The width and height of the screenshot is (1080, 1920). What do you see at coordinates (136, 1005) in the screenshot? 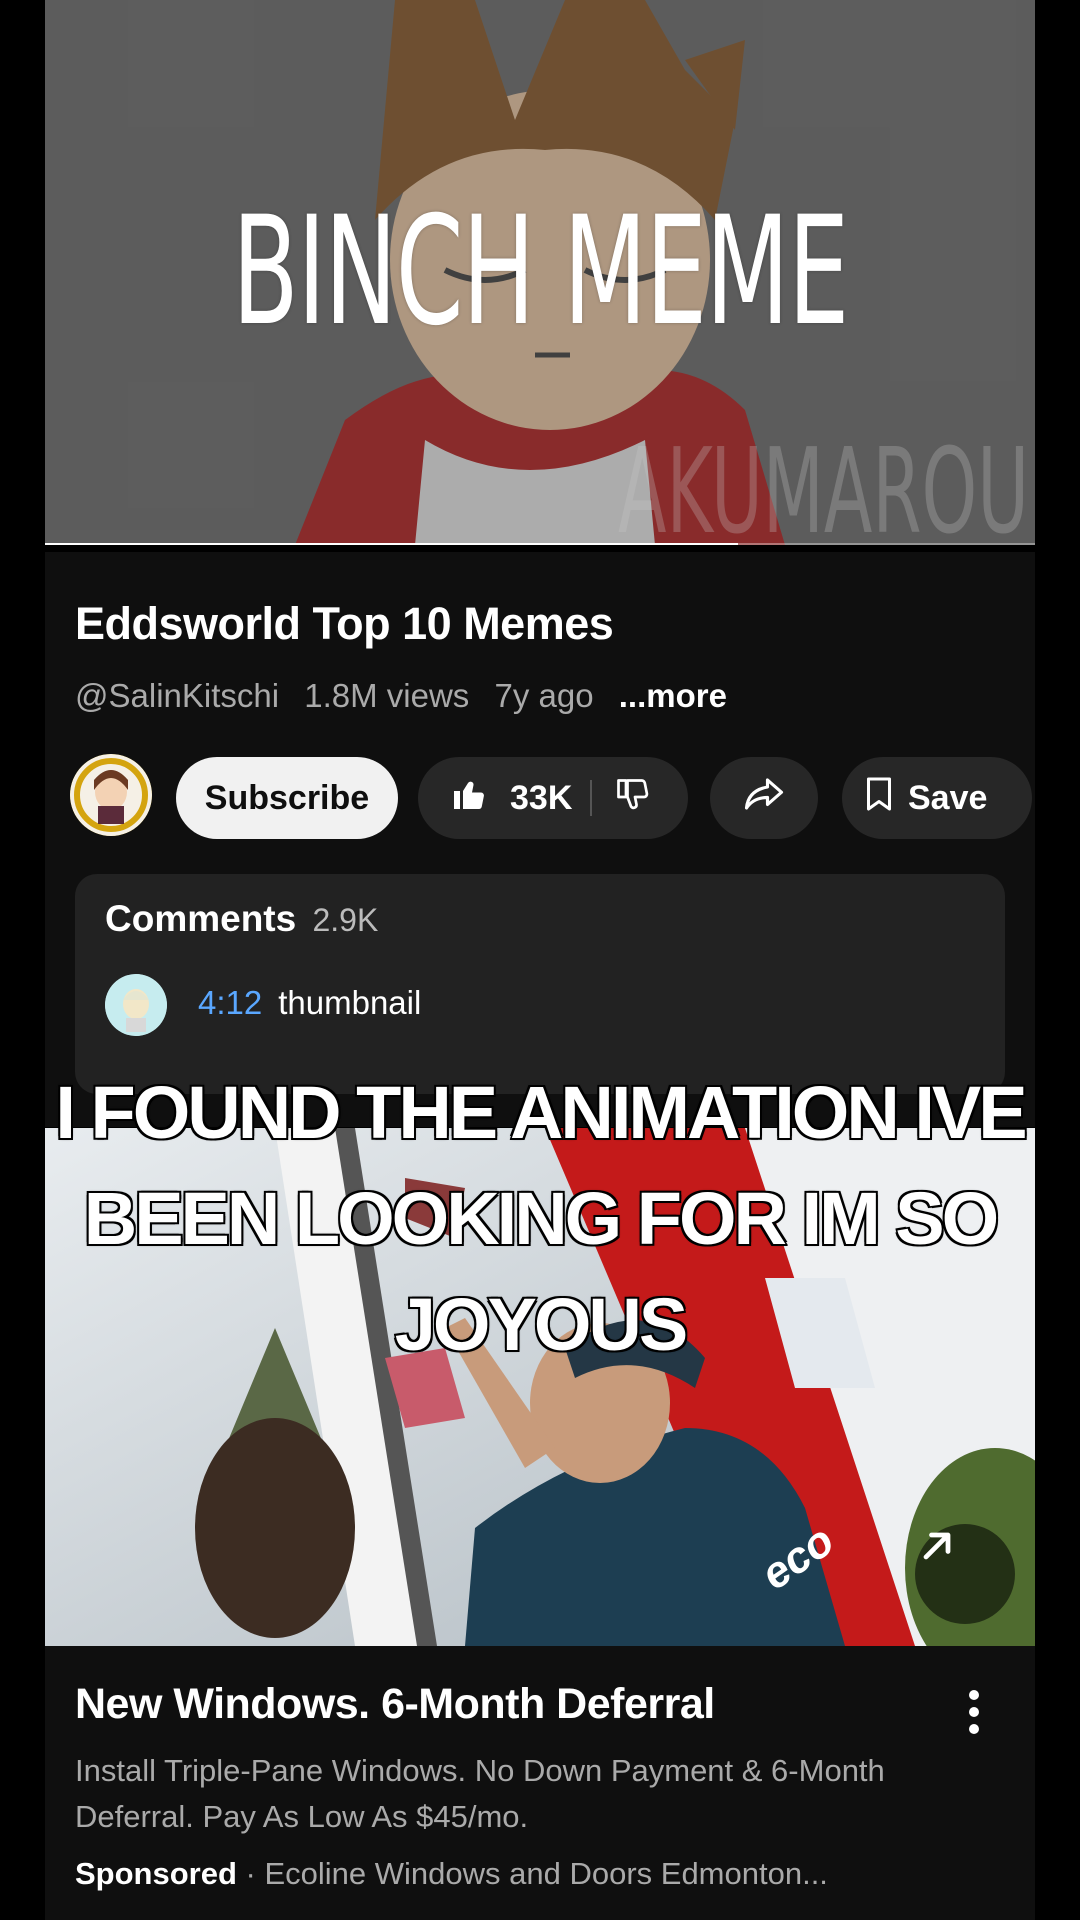
I see `commenter-avatar` at bounding box center [136, 1005].